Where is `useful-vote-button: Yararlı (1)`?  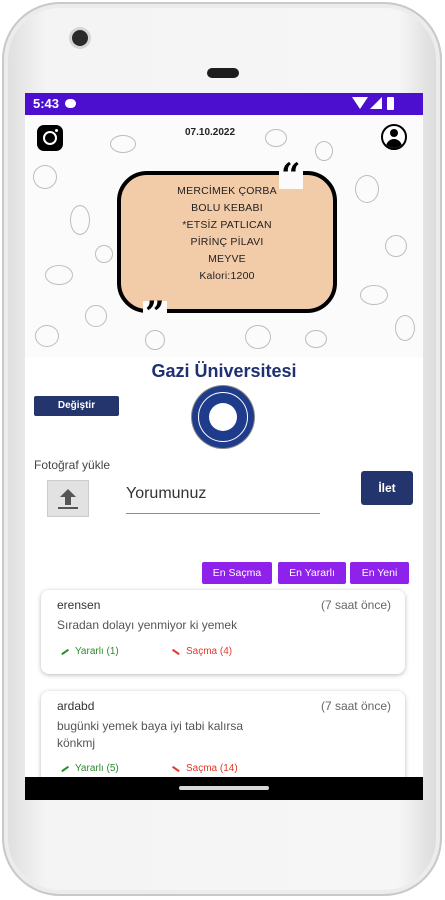
useful-vote-button: Yararlı (1) is located at coordinates (90, 651).